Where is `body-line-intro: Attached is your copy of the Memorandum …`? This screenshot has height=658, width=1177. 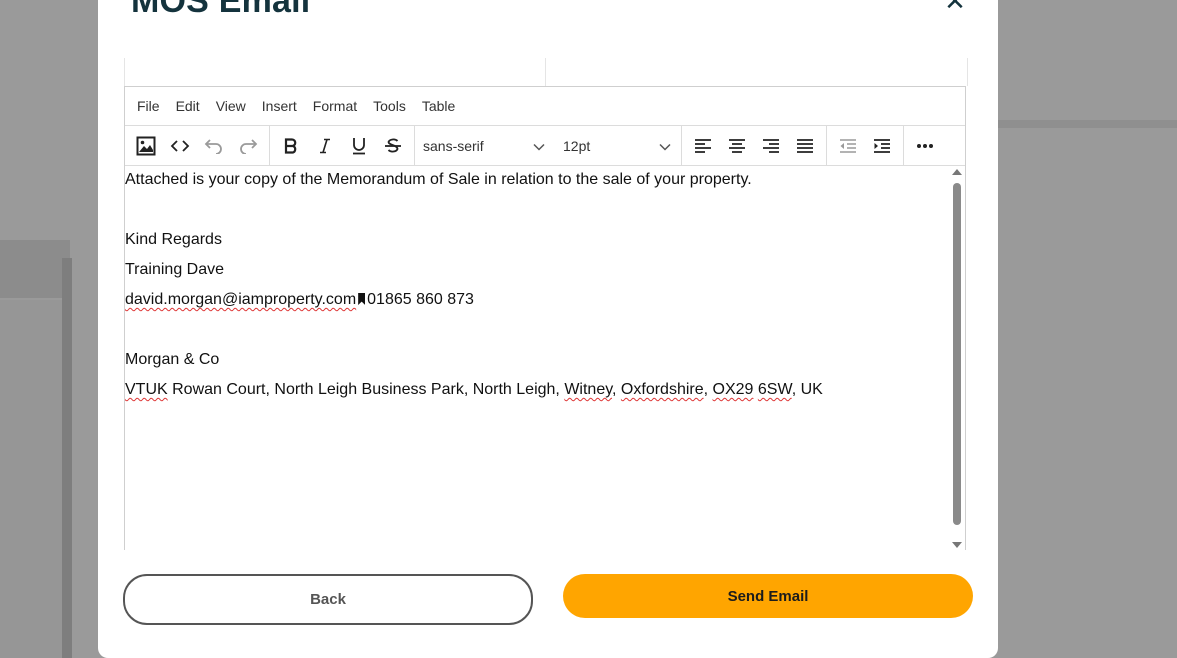
body-line-intro: Attached is your copy of the Memorandum … is located at coordinates (438, 179).